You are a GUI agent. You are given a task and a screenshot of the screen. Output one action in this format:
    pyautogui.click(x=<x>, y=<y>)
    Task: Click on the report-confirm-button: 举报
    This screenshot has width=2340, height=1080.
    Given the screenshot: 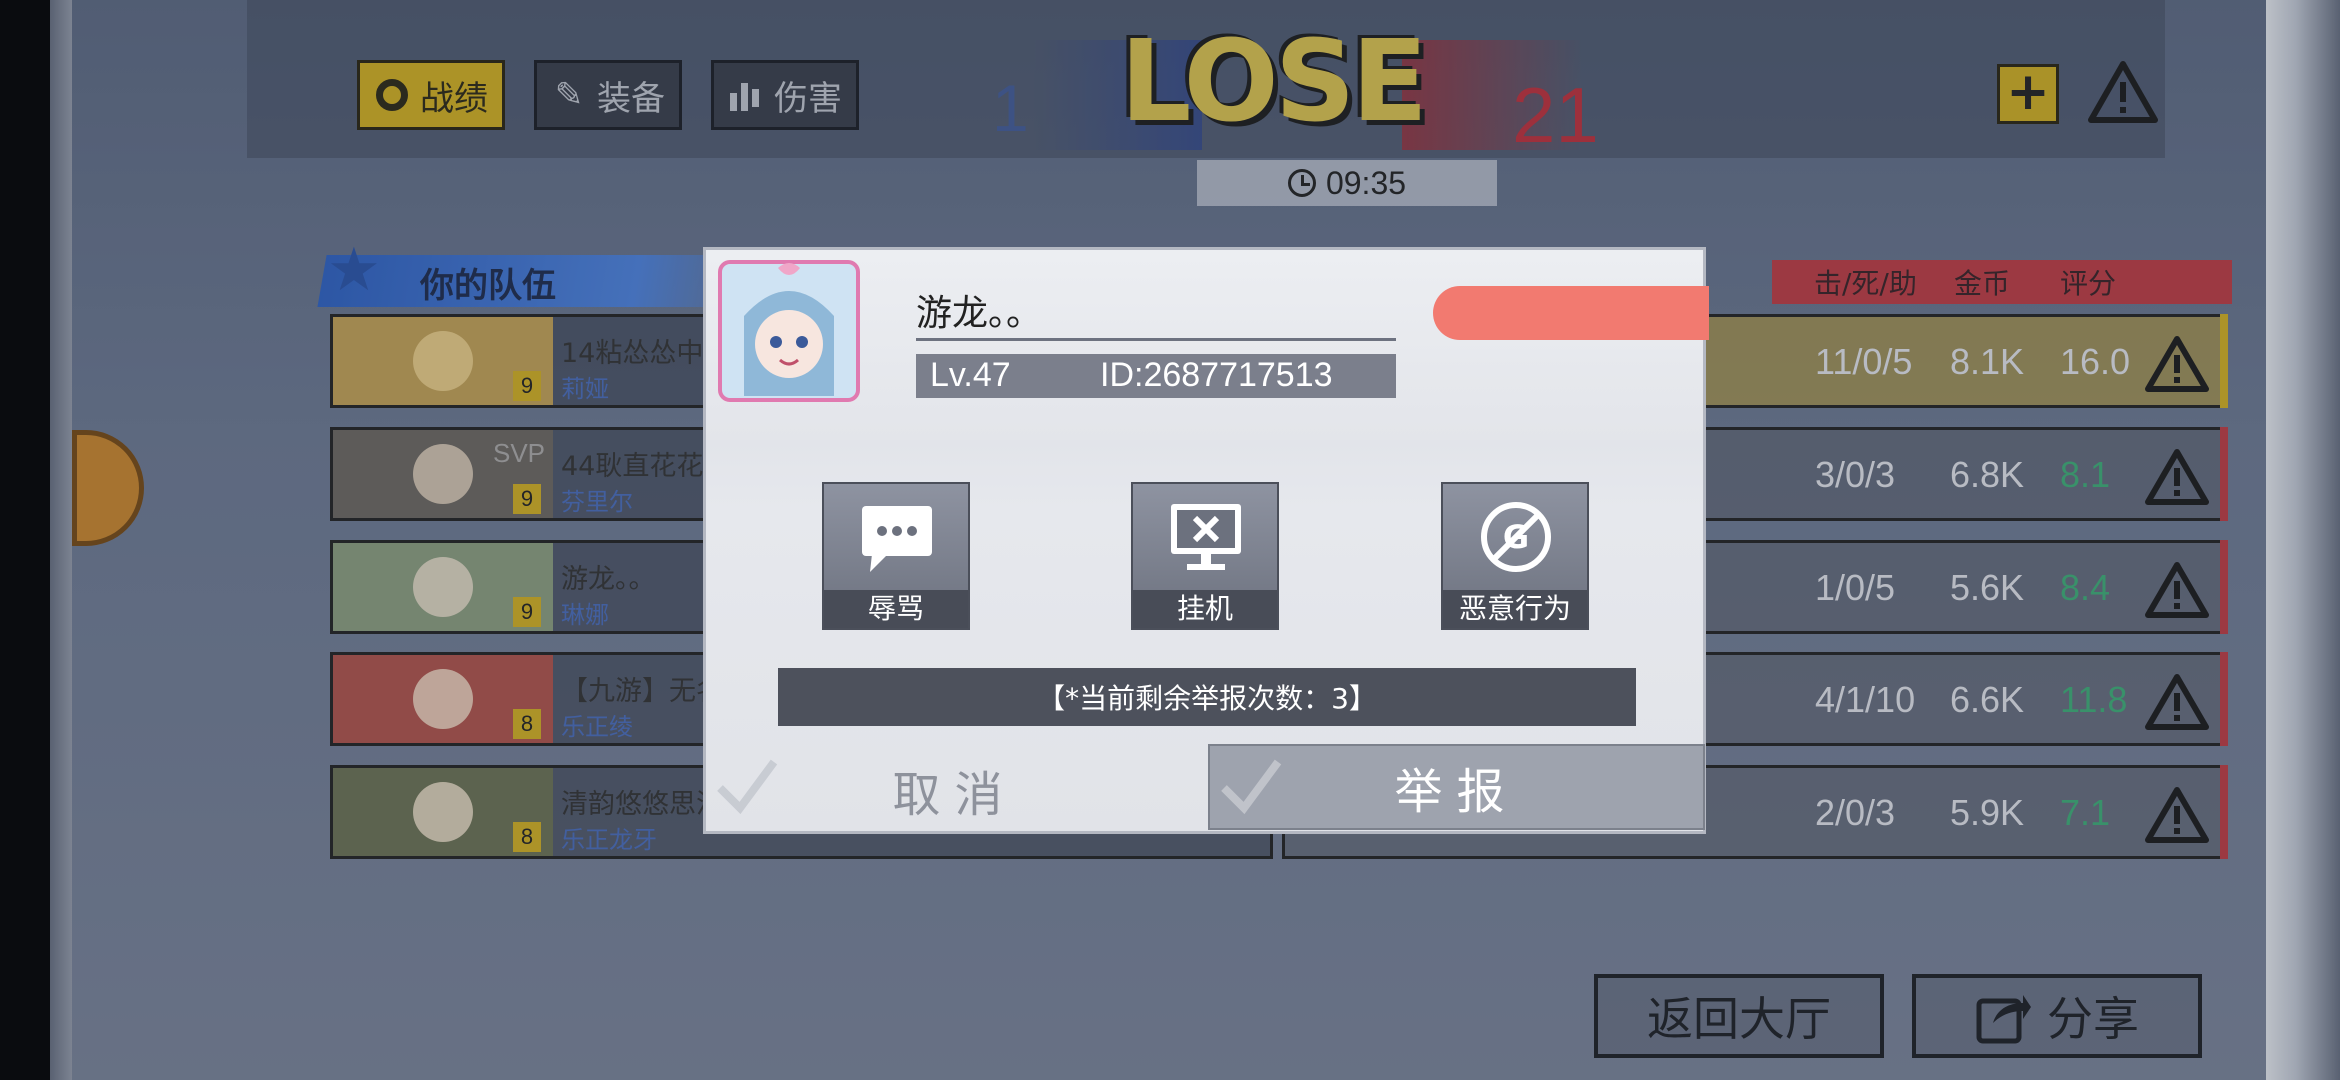 What is the action you would take?
    pyautogui.click(x=1456, y=787)
    